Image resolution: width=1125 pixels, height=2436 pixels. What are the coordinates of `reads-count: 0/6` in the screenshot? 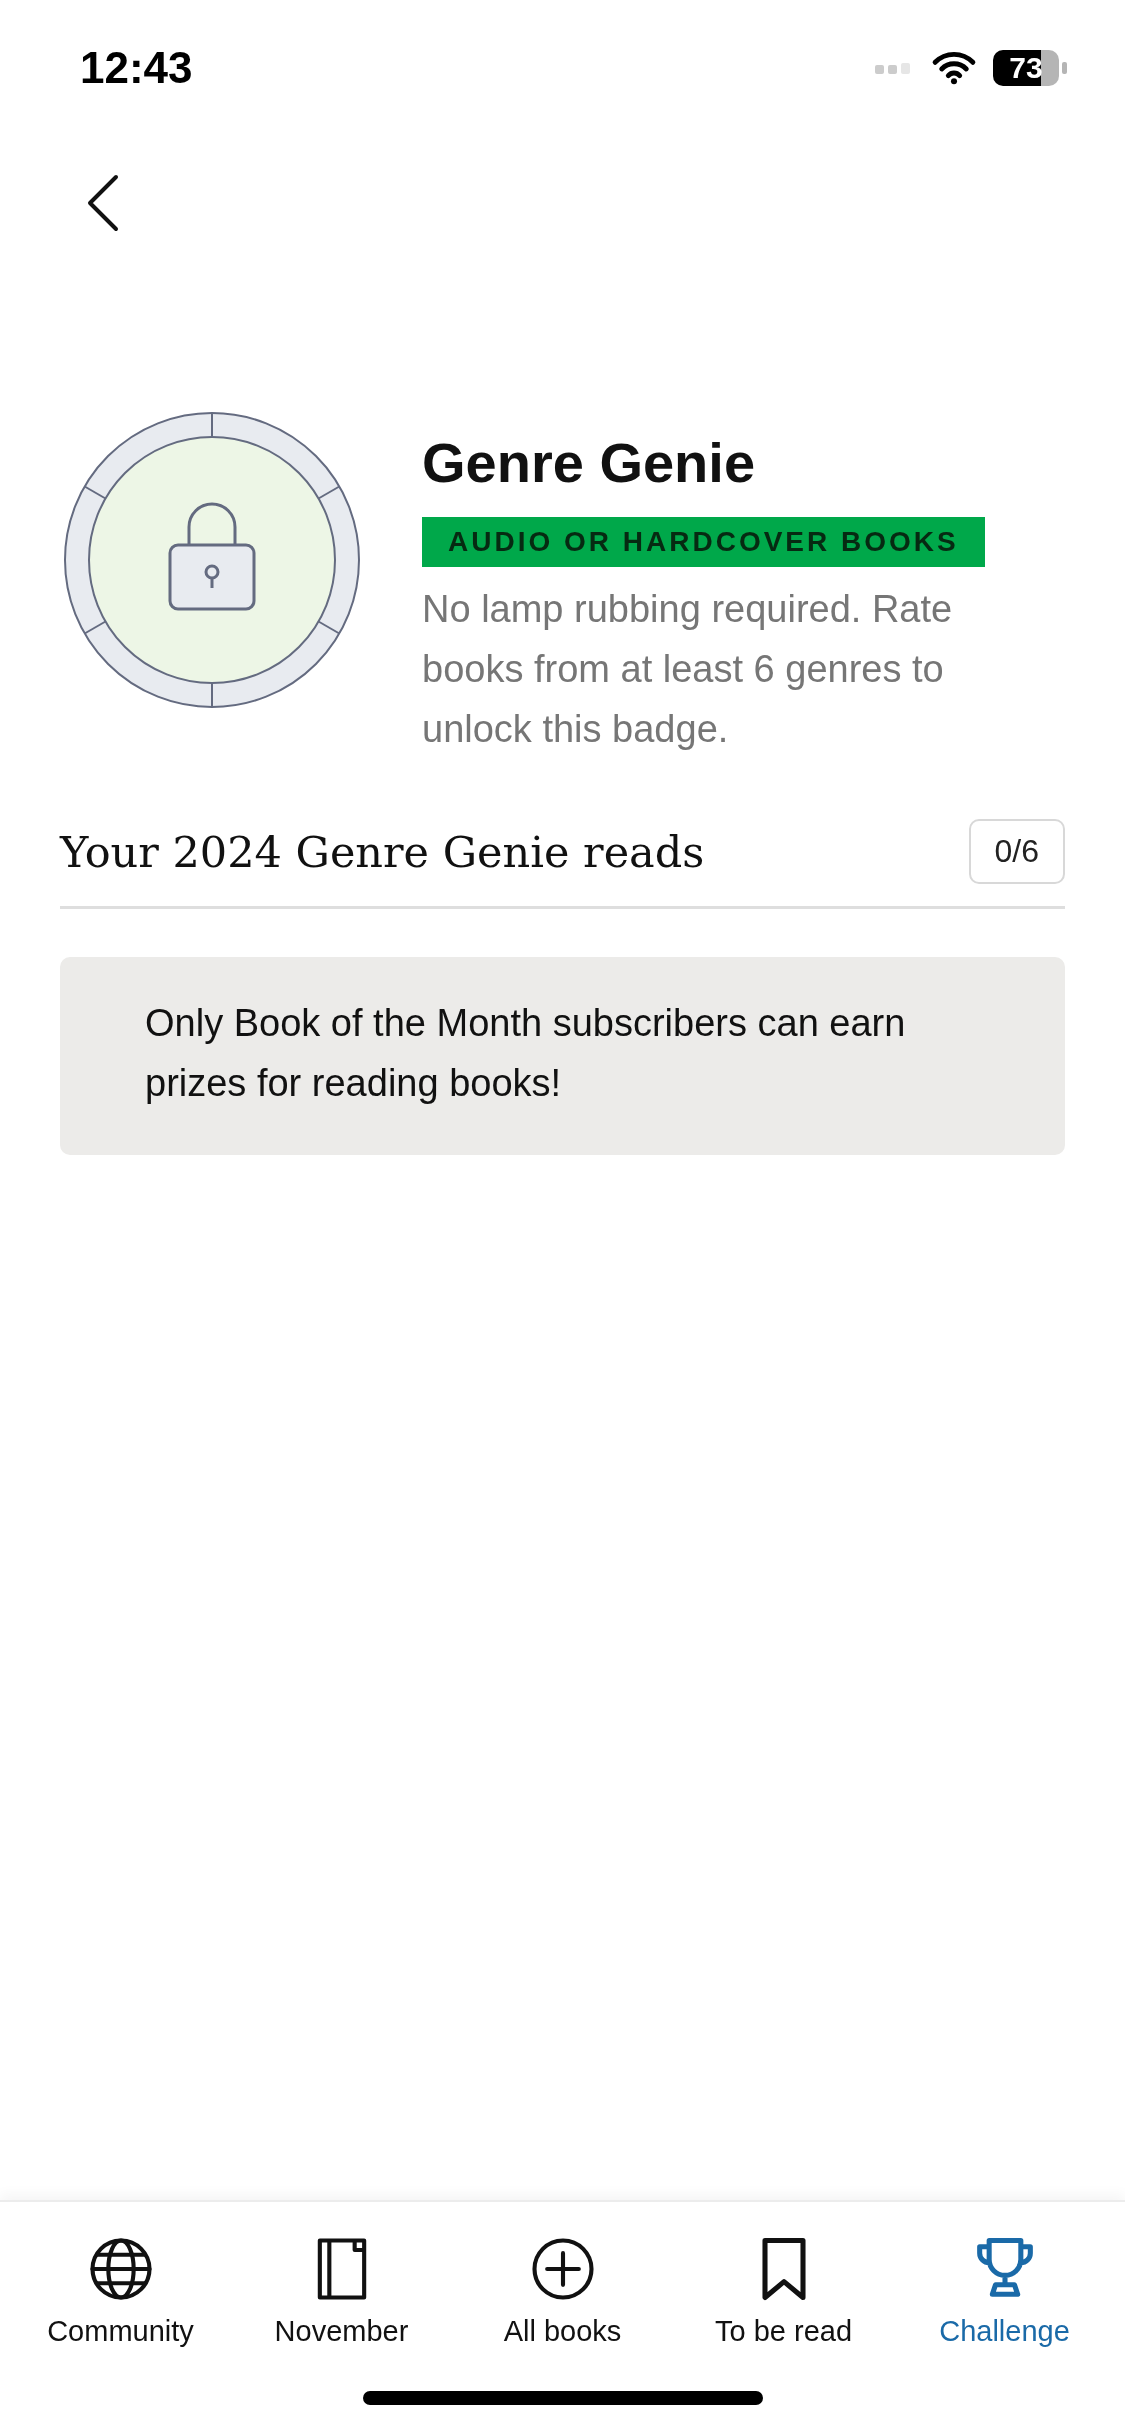 It's located at (1016, 851).